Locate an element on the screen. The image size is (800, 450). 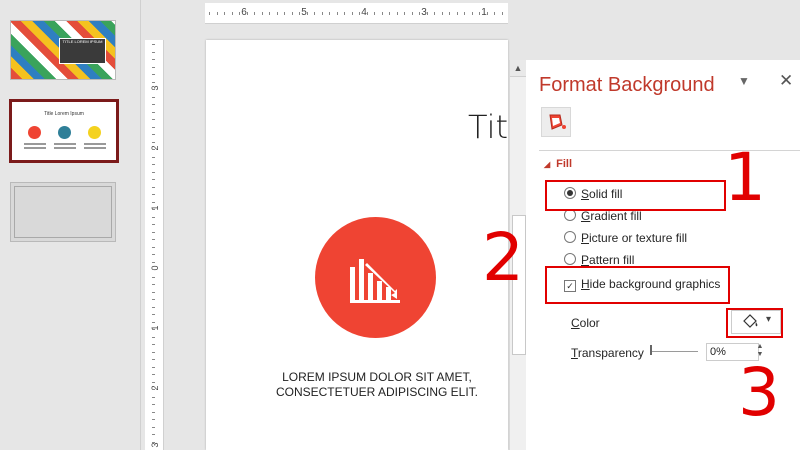
accelerator-key: T is located at coordinates (574, 353).